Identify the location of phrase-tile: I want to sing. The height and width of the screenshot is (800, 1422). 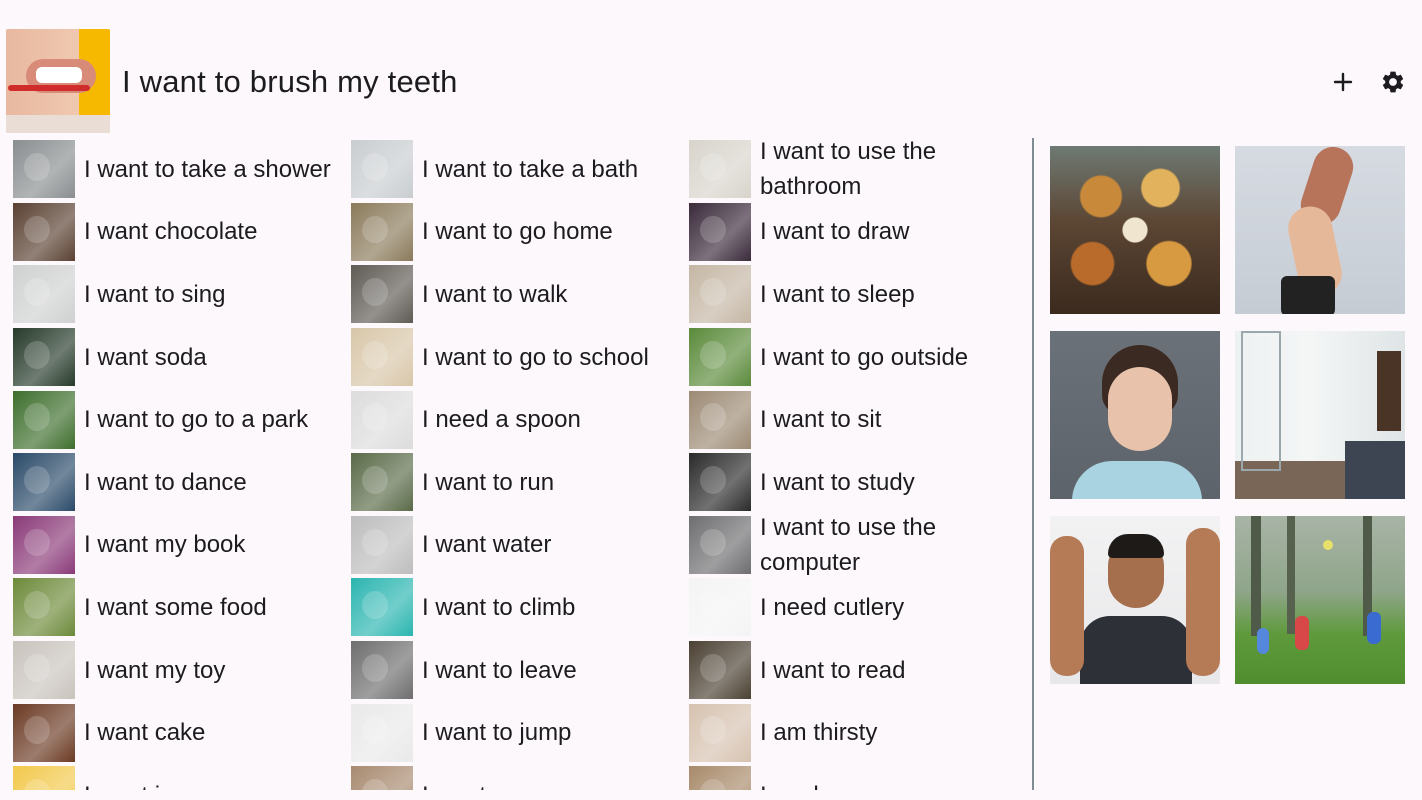
(179, 294).